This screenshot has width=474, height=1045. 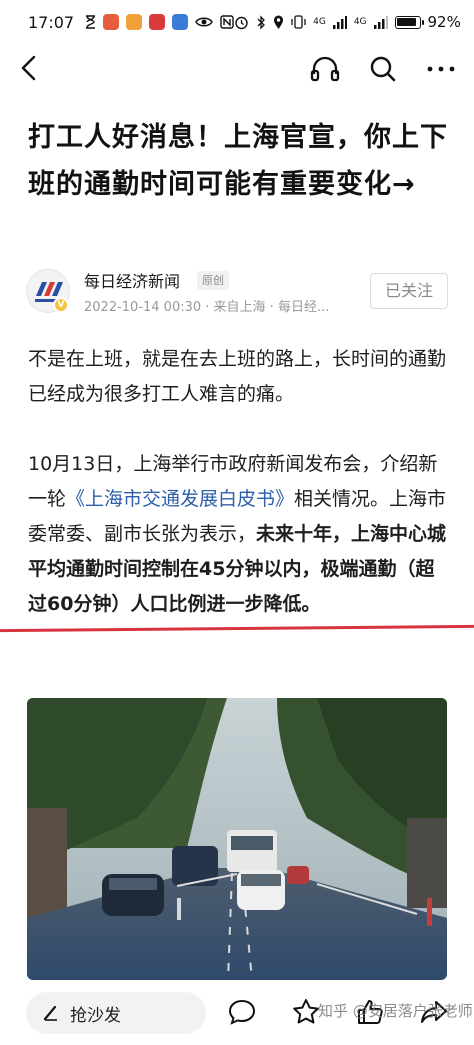 I want to click on red-underline-annotation, so click(x=237, y=628).